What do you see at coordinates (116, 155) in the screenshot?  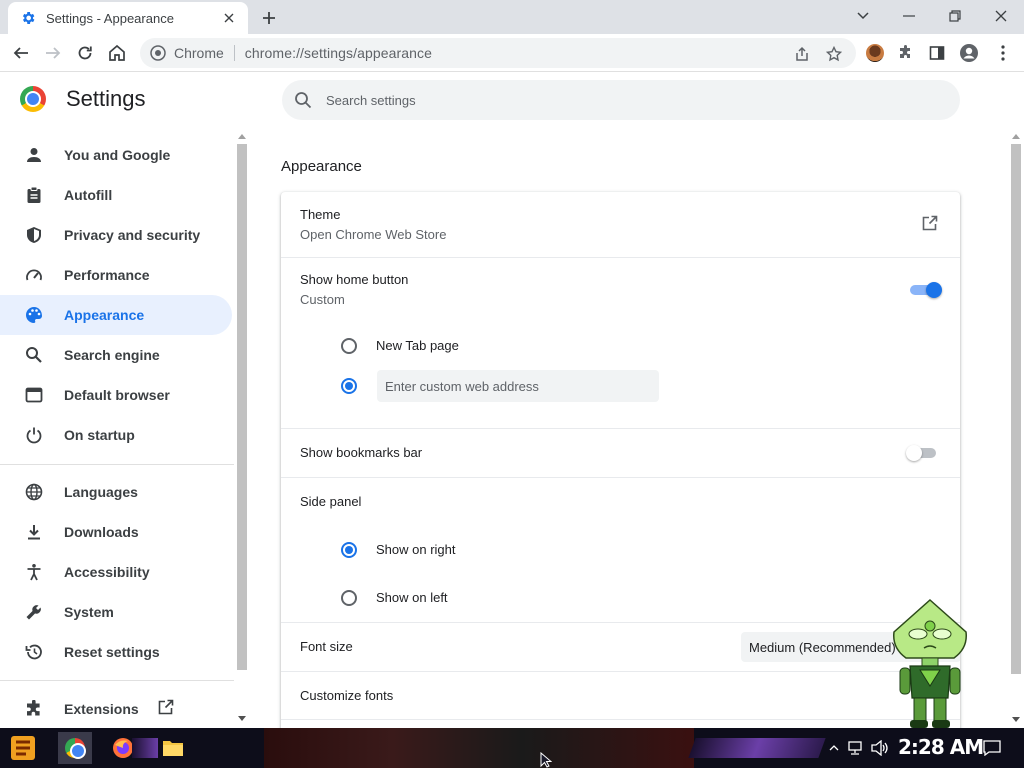 I see `sidebar-item-you-and-google: You and Google` at bounding box center [116, 155].